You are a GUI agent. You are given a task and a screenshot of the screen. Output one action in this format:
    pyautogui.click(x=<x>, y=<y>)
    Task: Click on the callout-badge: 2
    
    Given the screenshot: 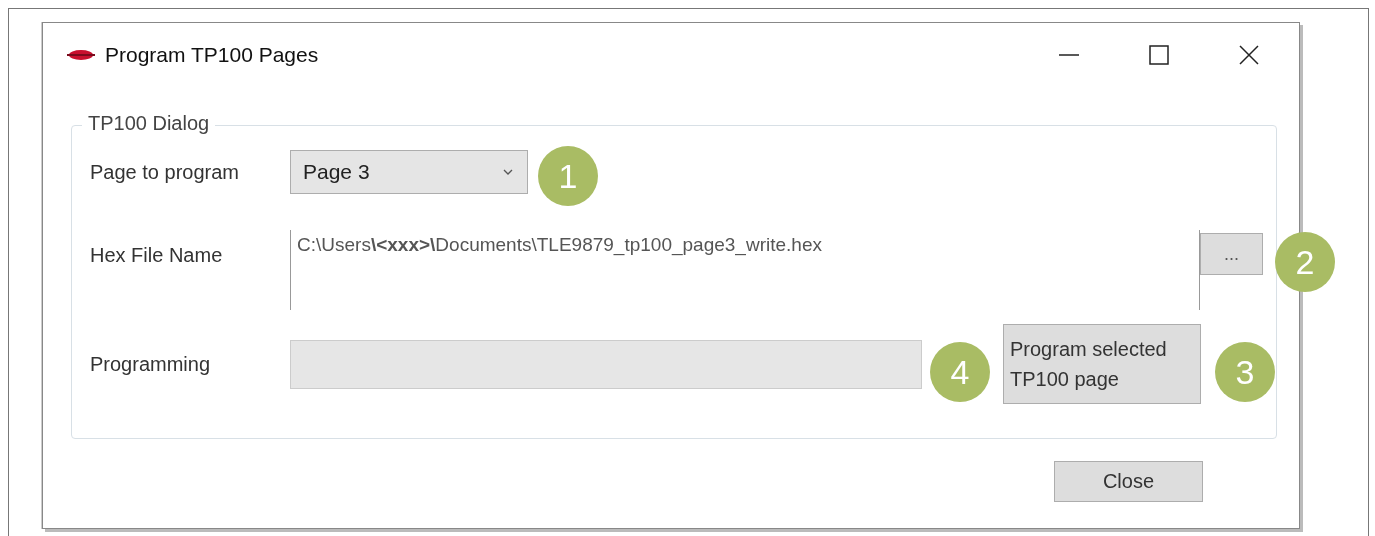 What is the action you would take?
    pyautogui.click(x=1305, y=262)
    